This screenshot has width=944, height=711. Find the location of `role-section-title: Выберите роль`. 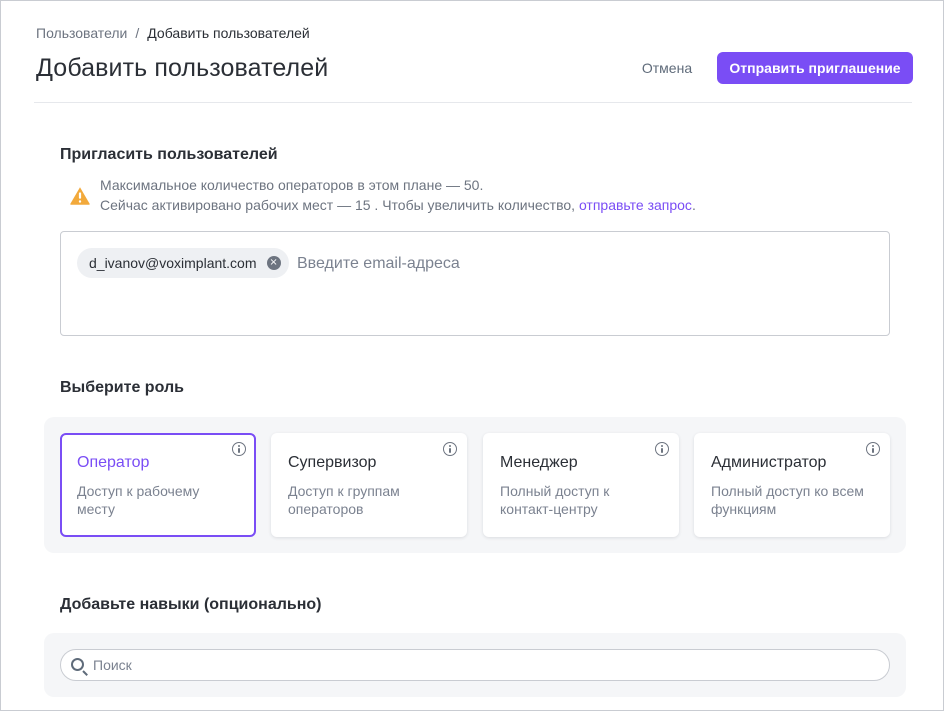

role-section-title: Выберите роль is located at coordinates (122, 387).